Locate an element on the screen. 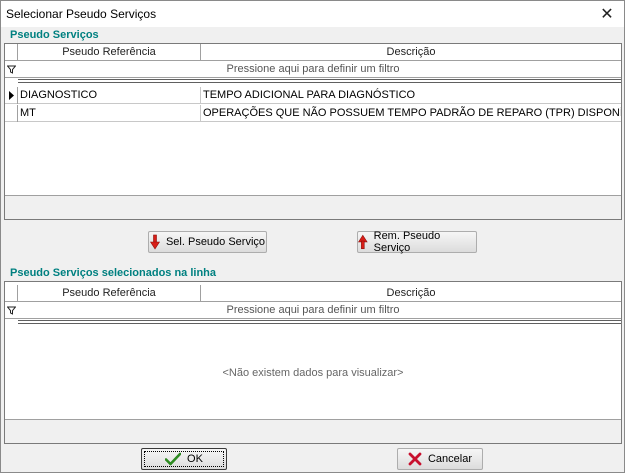 The width and height of the screenshot is (625, 473). section-label-pseudo-servicos: Pseudo Serviços is located at coordinates (54, 35).